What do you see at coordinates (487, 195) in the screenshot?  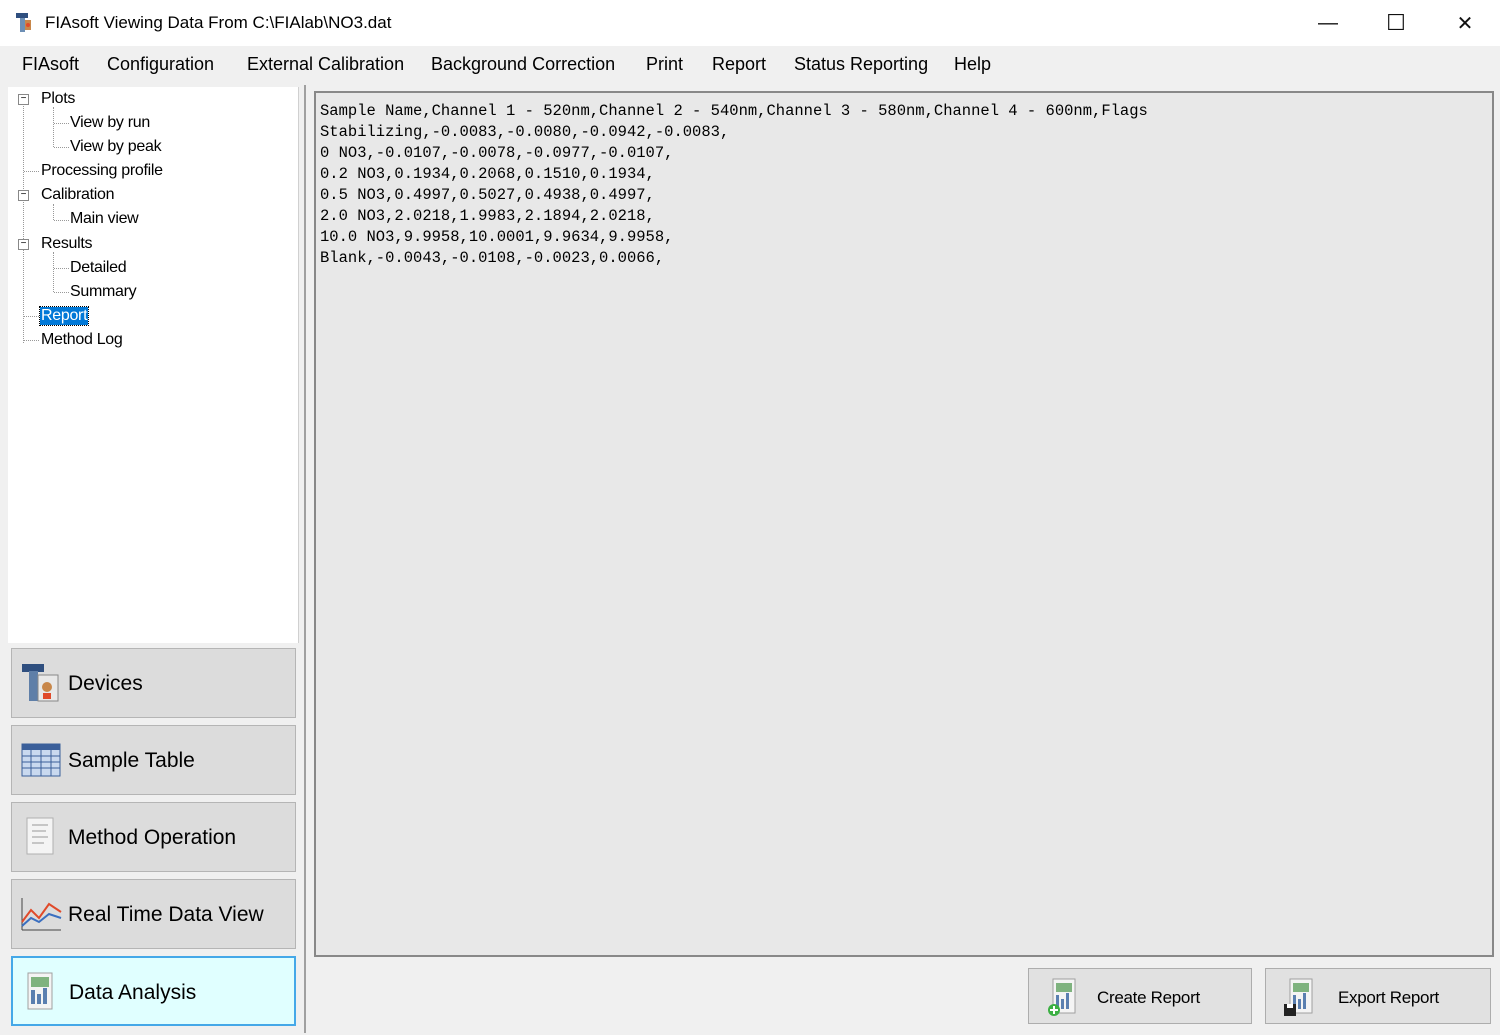 I see `report-line: 0.5 NO3,0.4997,0.5027,0.4938,0.4997,` at bounding box center [487, 195].